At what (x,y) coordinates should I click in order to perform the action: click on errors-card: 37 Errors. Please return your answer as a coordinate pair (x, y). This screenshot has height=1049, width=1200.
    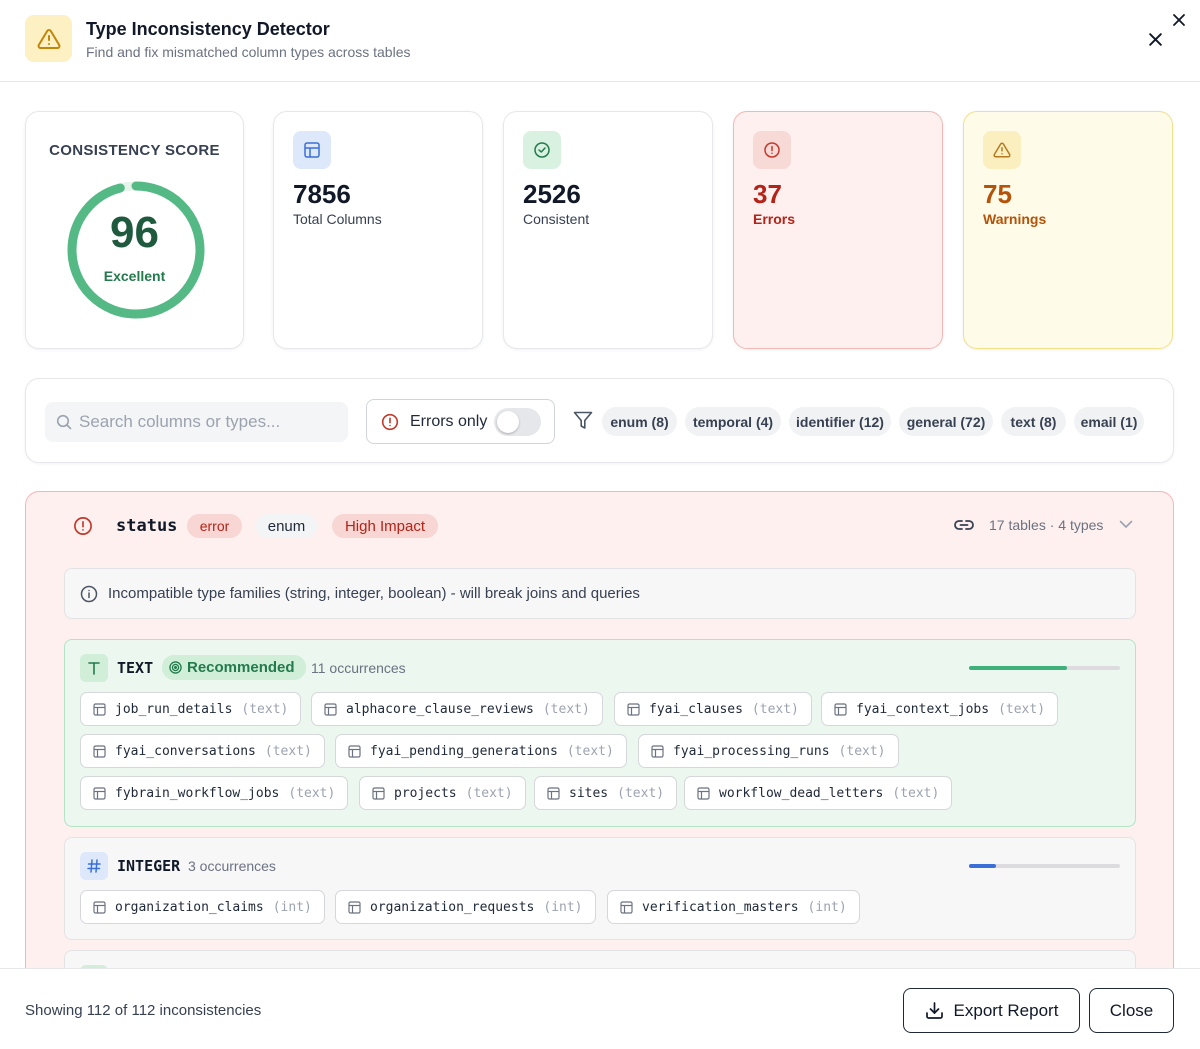
    Looking at the image, I should click on (838, 230).